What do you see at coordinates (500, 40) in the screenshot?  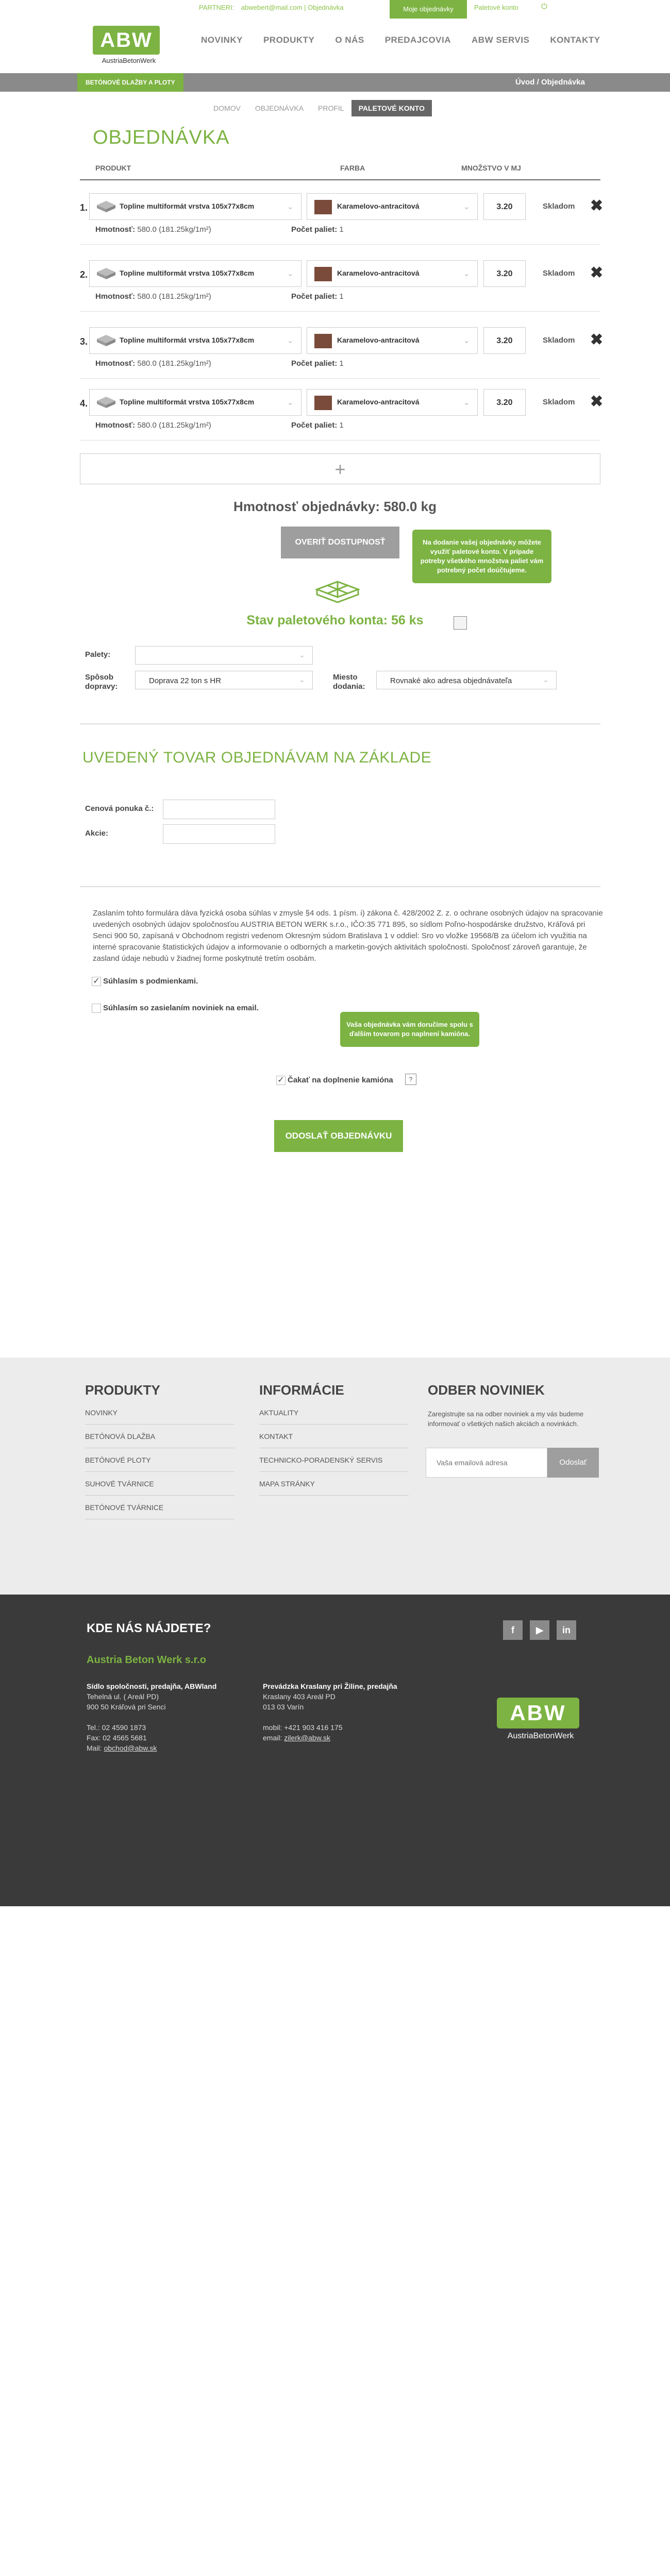 I see `nav-abw-servis: ABW SERVIS` at bounding box center [500, 40].